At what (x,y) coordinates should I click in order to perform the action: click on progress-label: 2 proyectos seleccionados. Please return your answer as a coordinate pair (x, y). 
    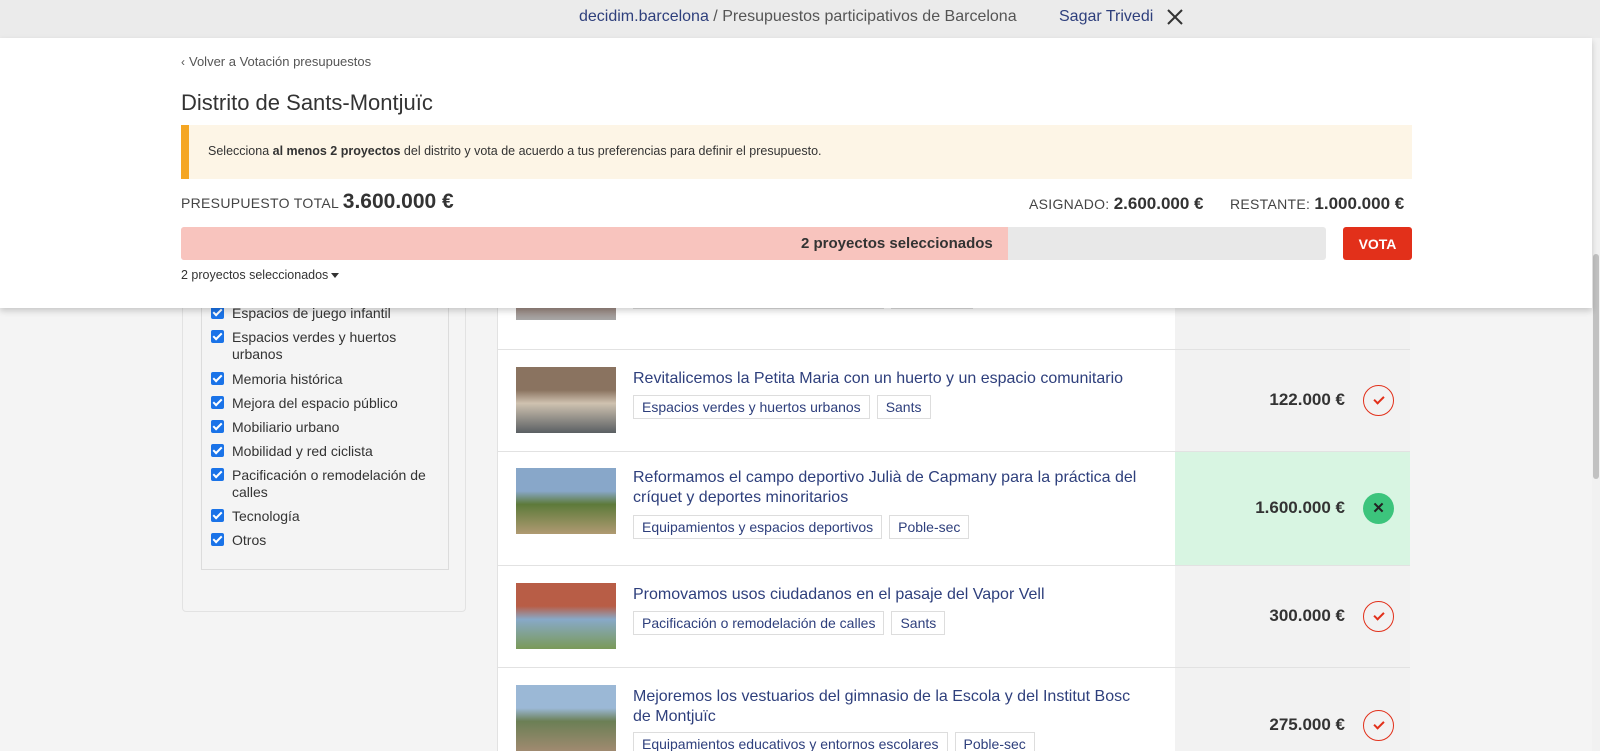
    Looking at the image, I should click on (897, 243).